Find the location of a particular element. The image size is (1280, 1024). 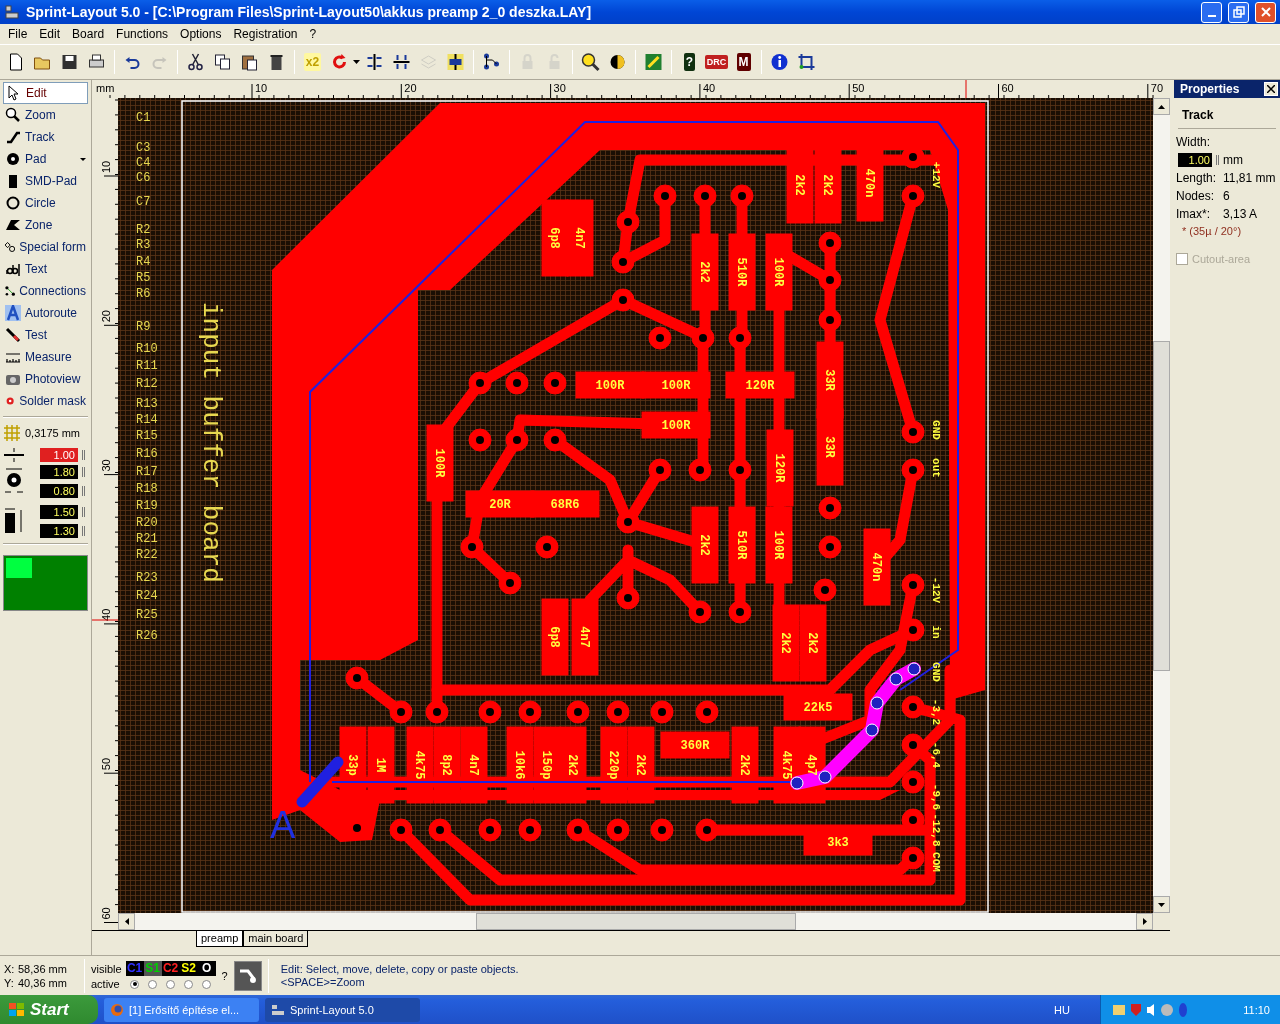

side-label: R20 is located at coordinates (147, 523).